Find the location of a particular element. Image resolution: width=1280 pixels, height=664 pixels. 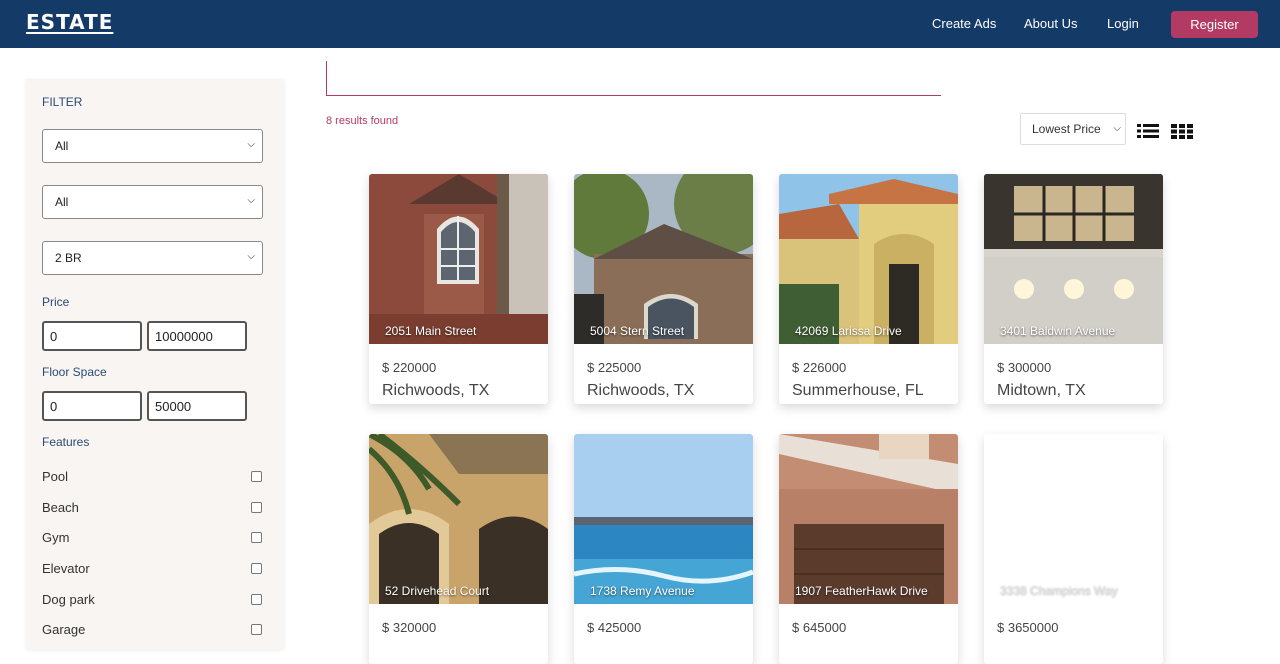

feature-garage: Garage is located at coordinates (152, 629).